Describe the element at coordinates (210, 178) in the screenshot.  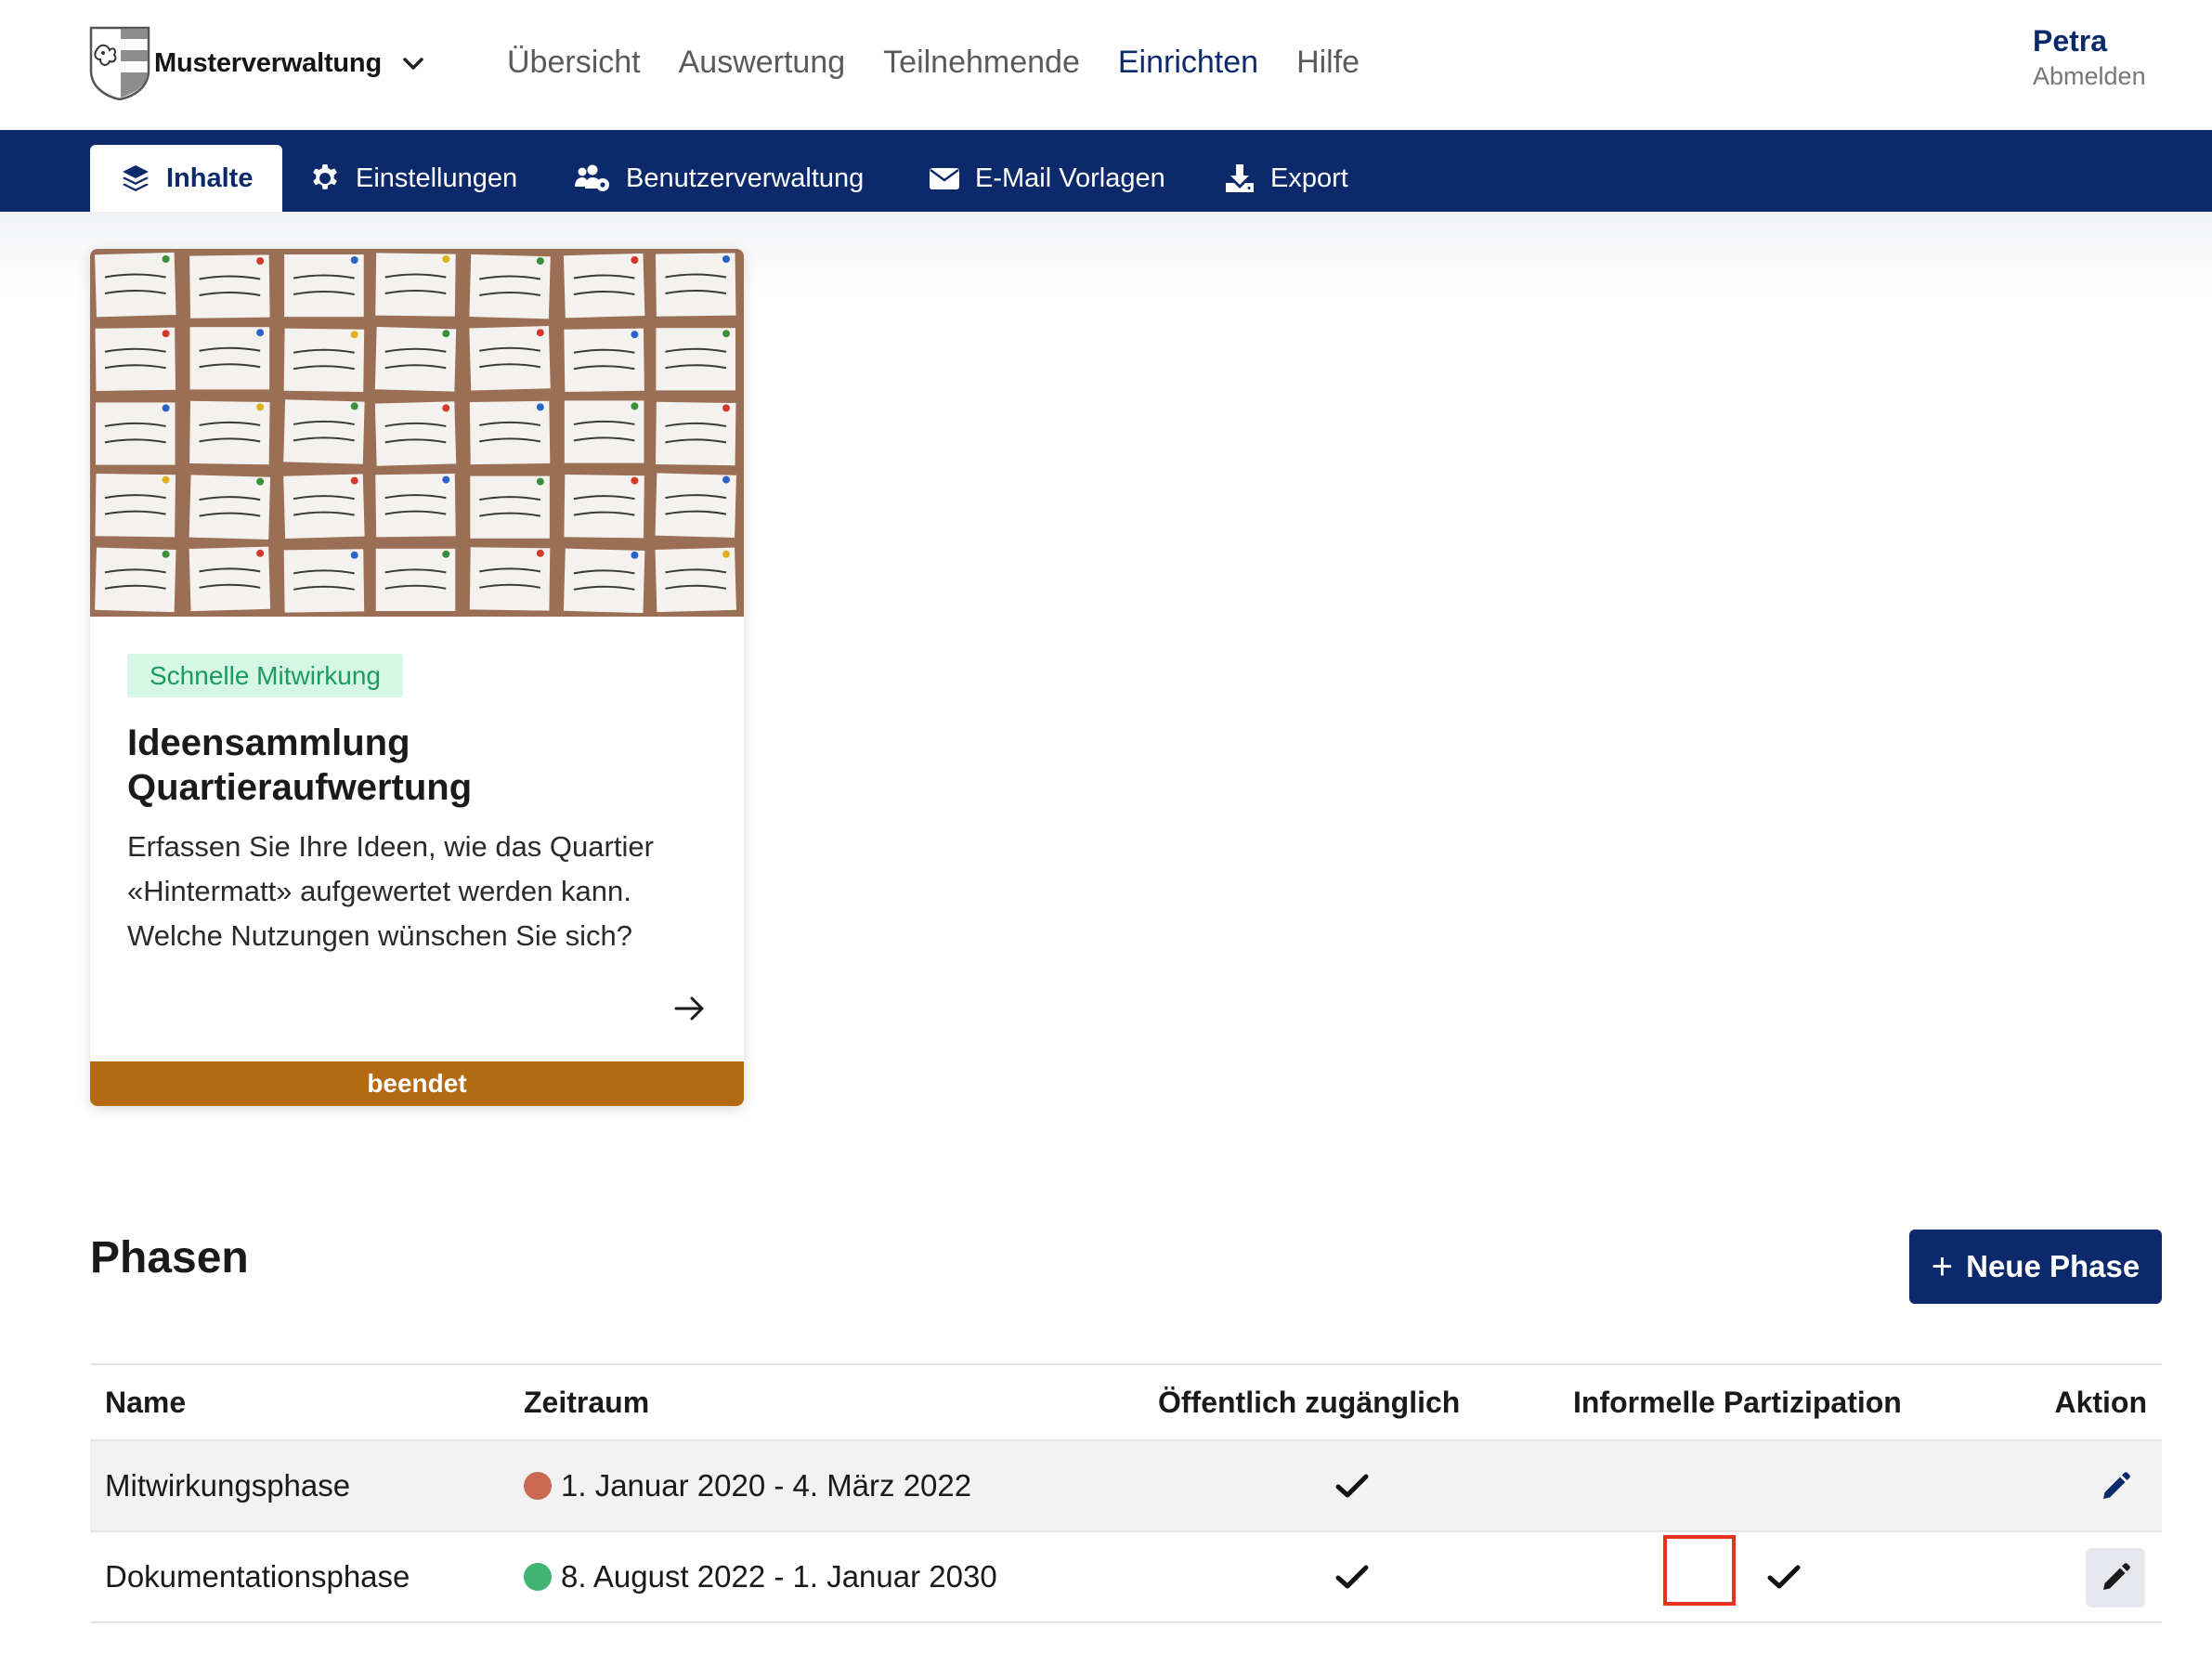
I see `tab-label: Inhalte` at that location.